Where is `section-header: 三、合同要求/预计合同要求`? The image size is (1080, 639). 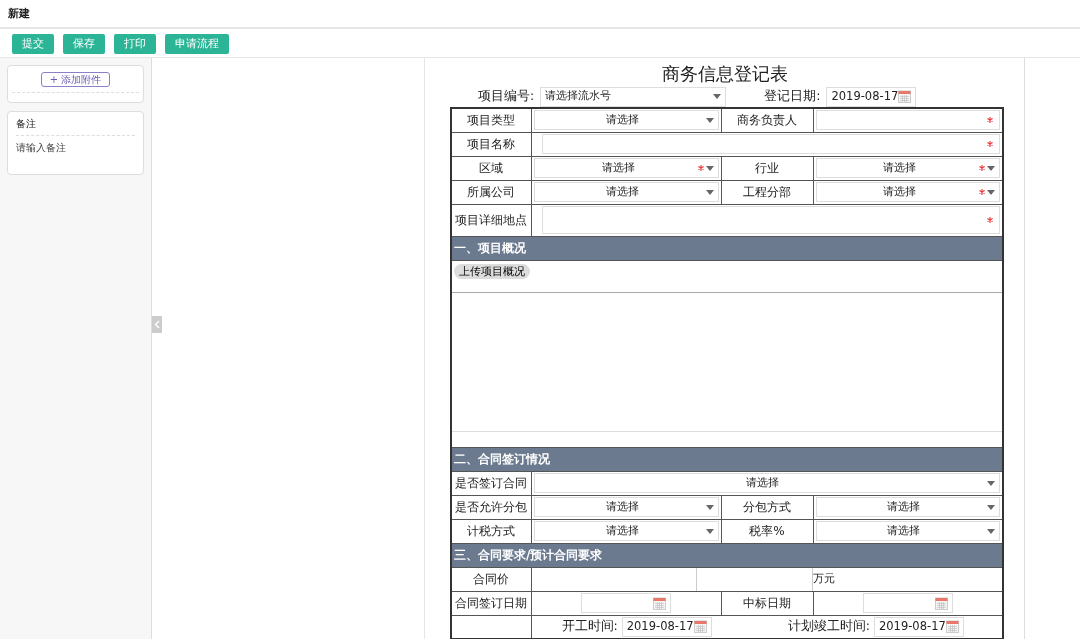
section-header: 三、合同要求/预计合同要求 is located at coordinates (727, 555).